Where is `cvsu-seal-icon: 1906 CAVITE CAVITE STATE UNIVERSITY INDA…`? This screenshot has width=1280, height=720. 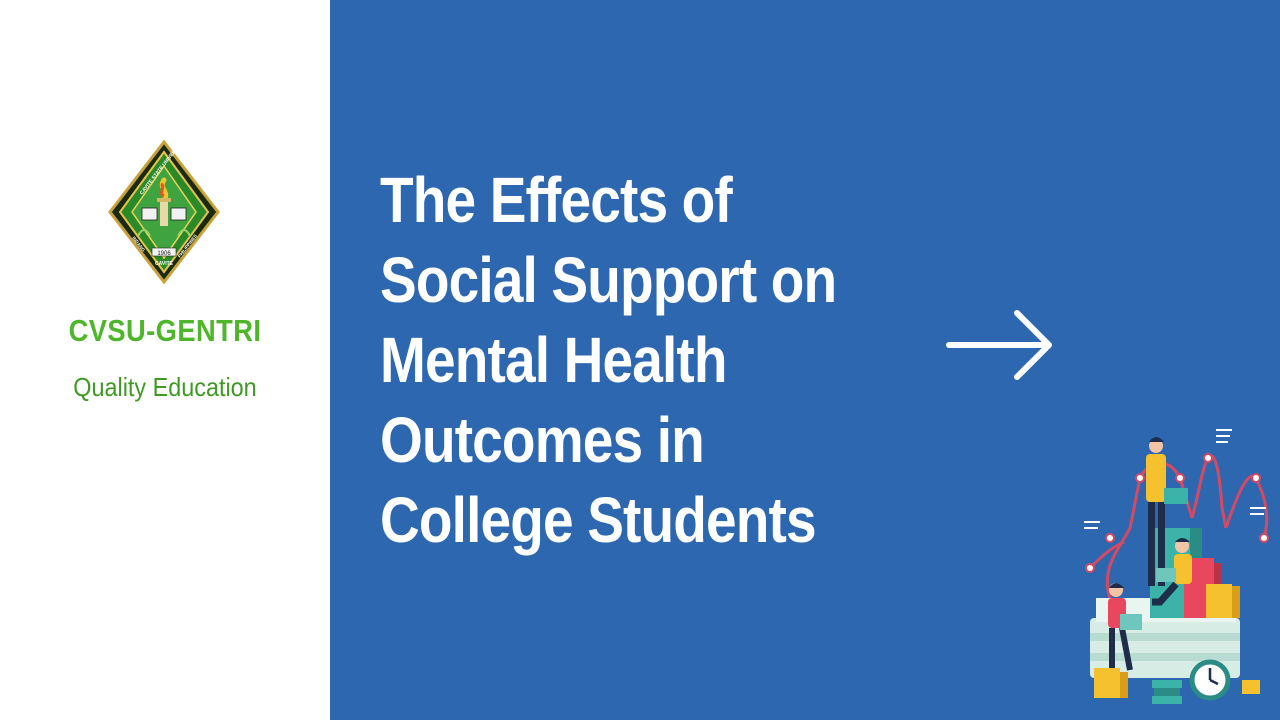 cvsu-seal-icon: 1906 CAVITE CAVITE STATE UNIVERSITY INDA… is located at coordinates (164, 212).